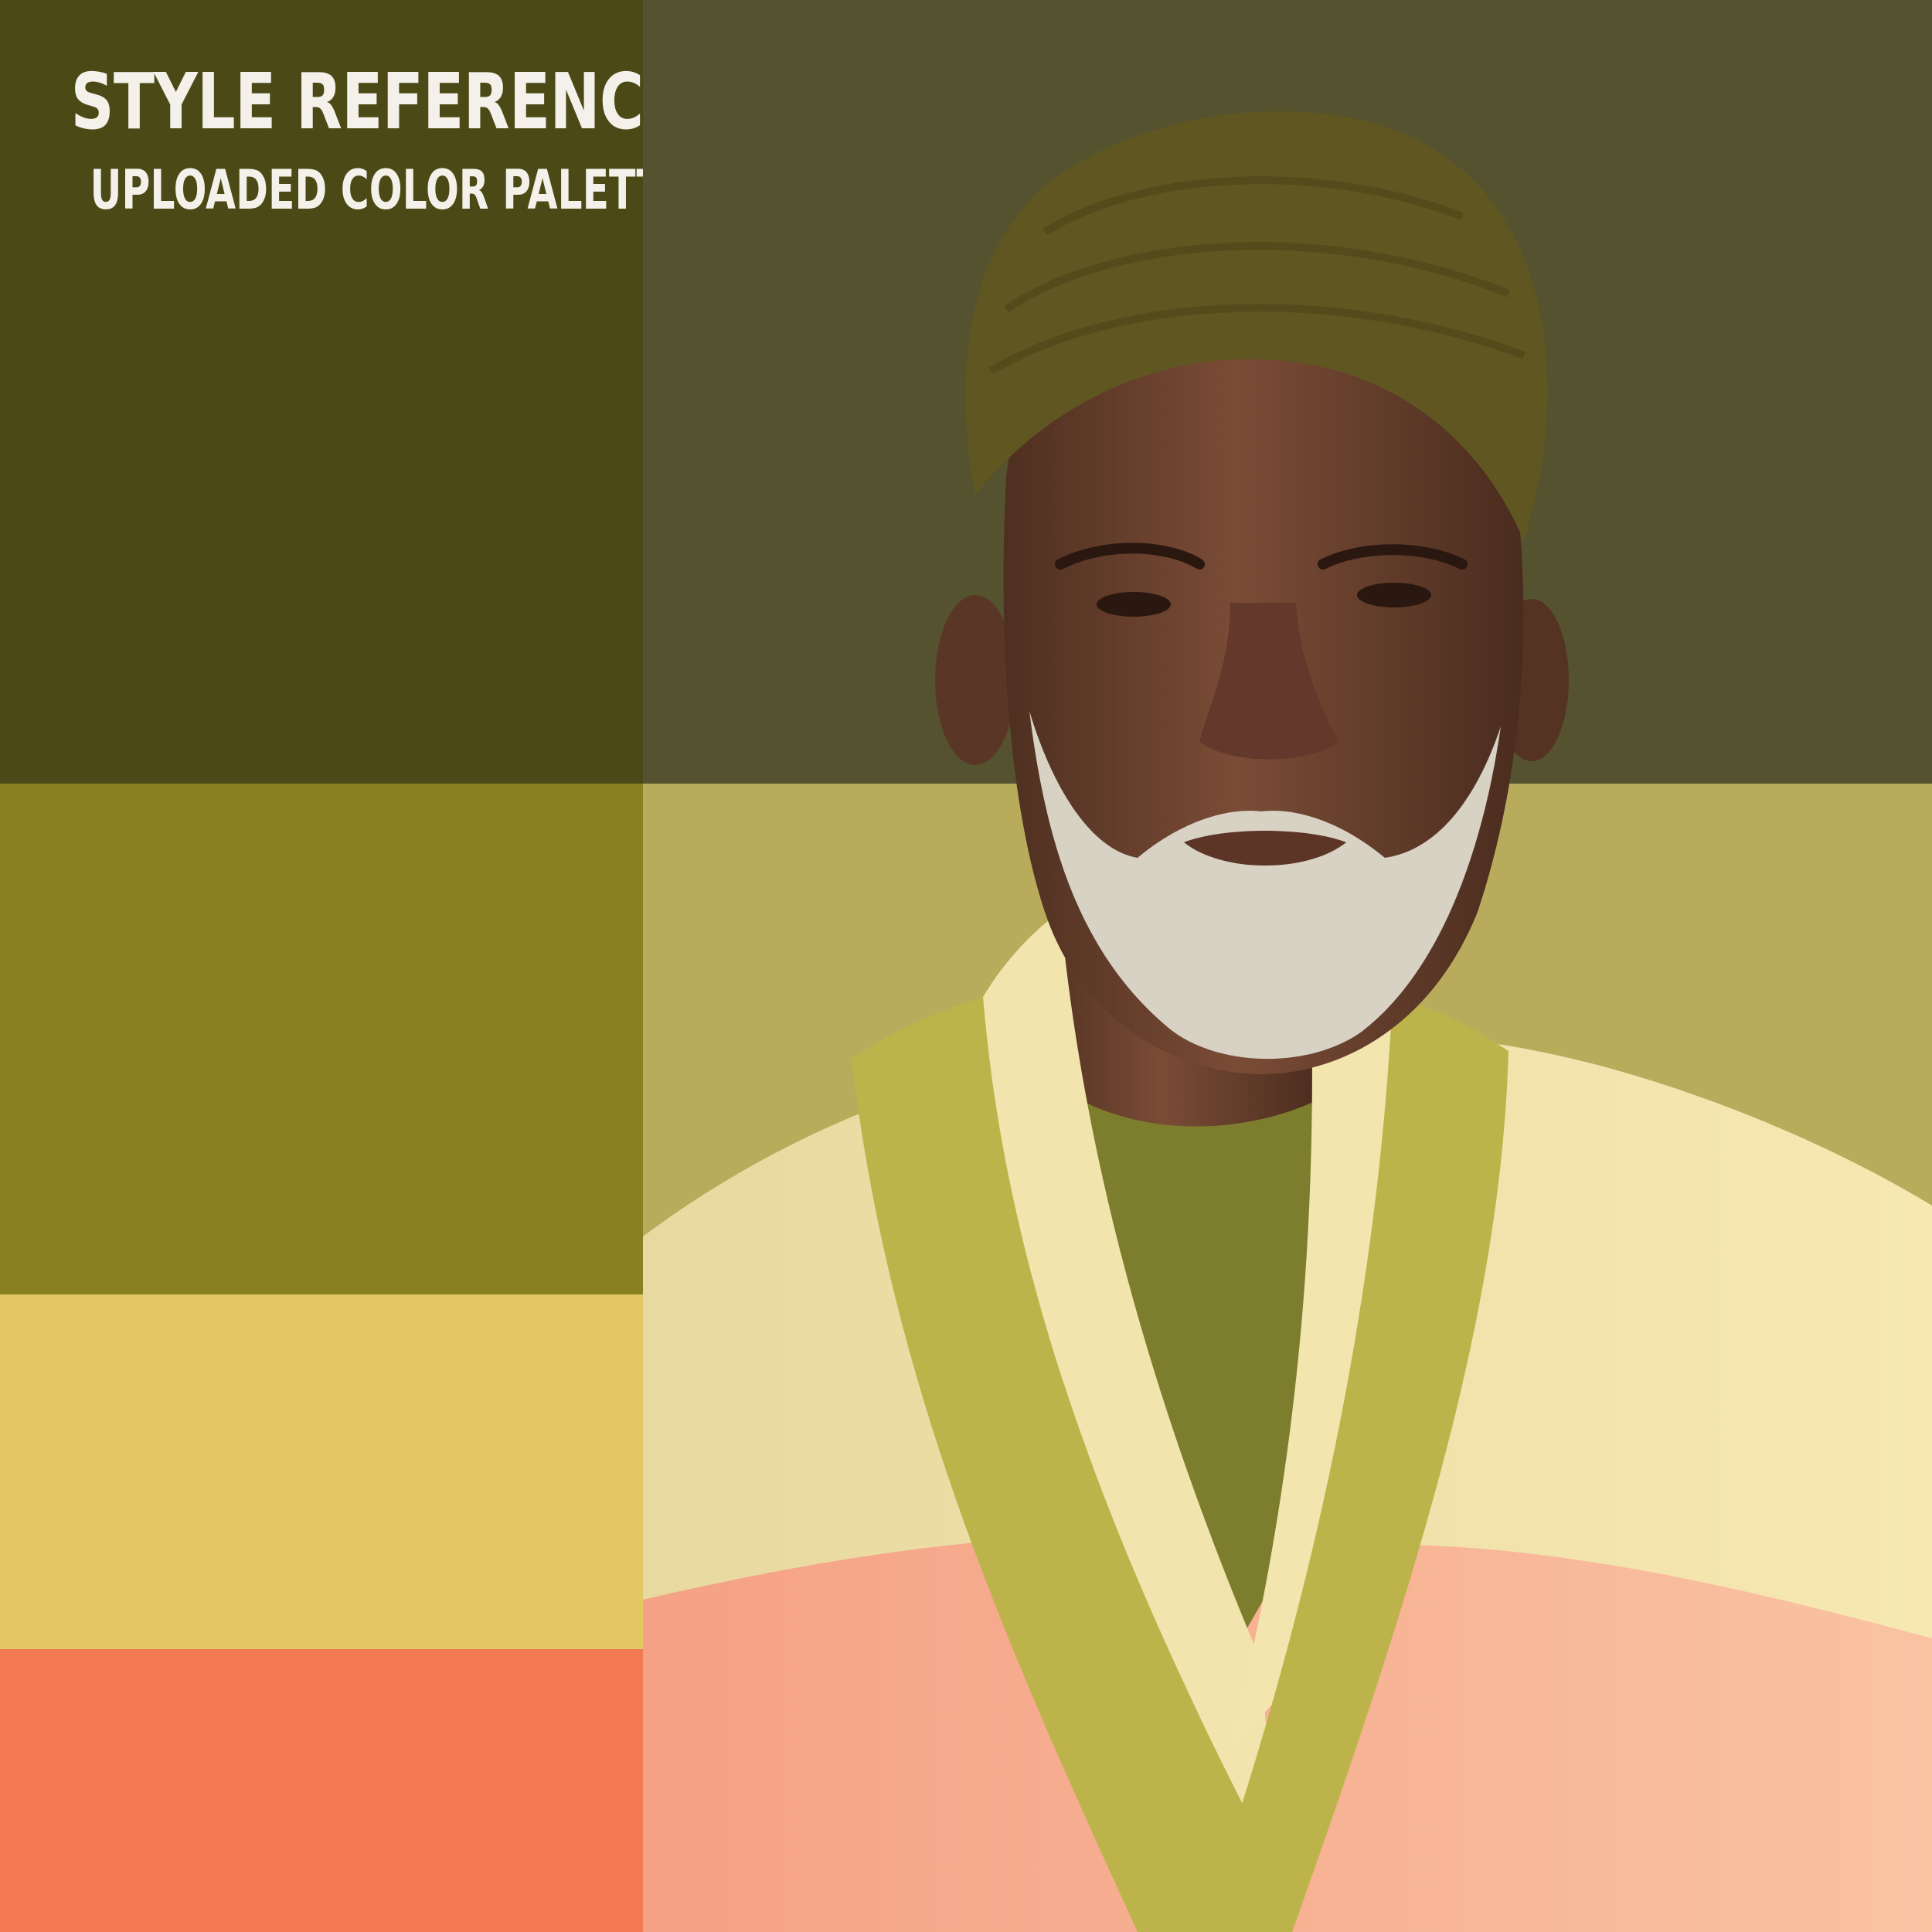 The image size is (1932, 1932). I want to click on page-title: STYLE REFERENCE:, so click(390, 102).